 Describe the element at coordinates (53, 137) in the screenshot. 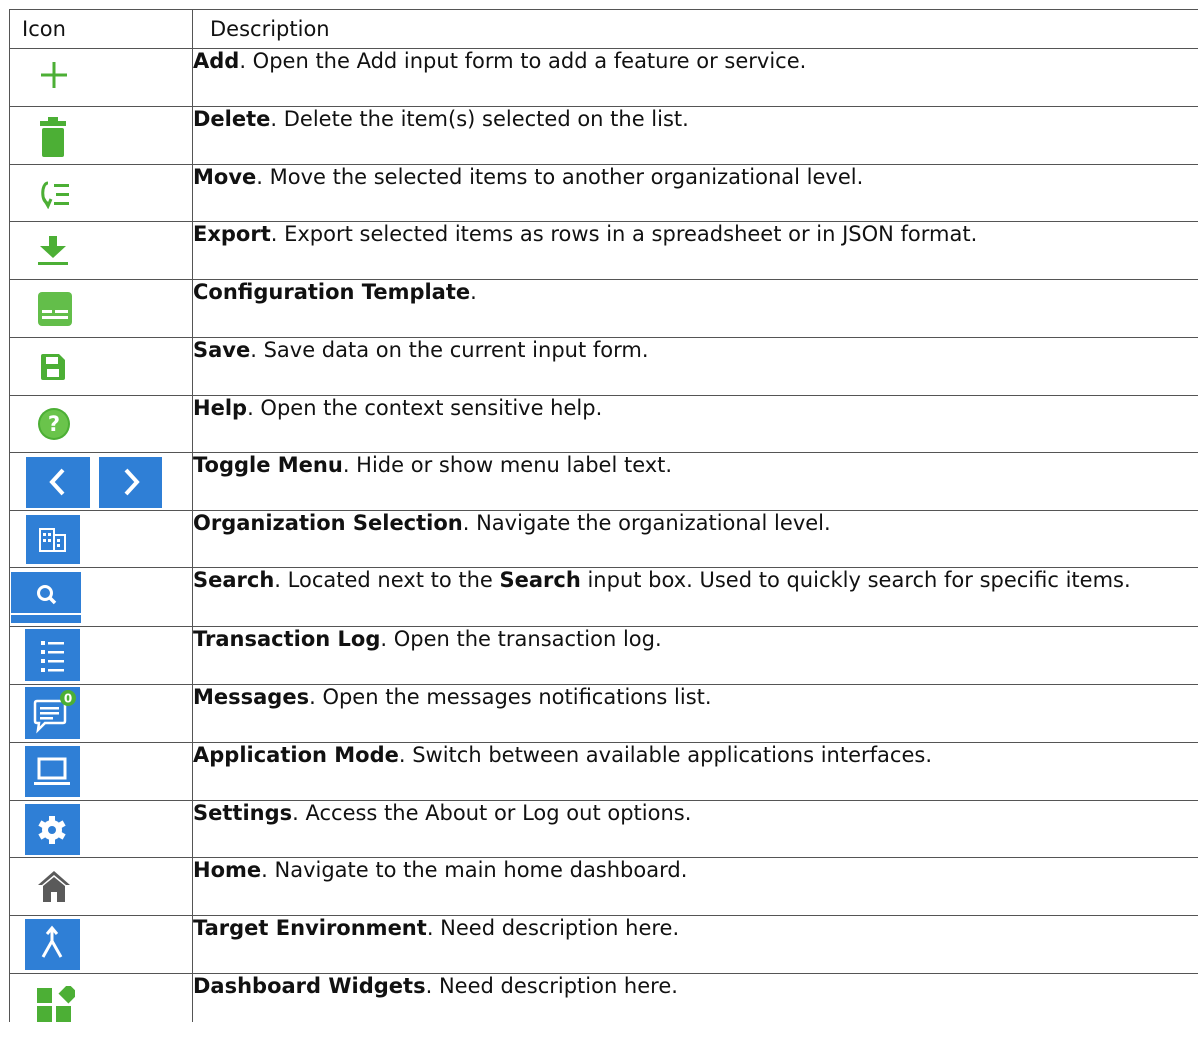

I see `trash-icon` at that location.